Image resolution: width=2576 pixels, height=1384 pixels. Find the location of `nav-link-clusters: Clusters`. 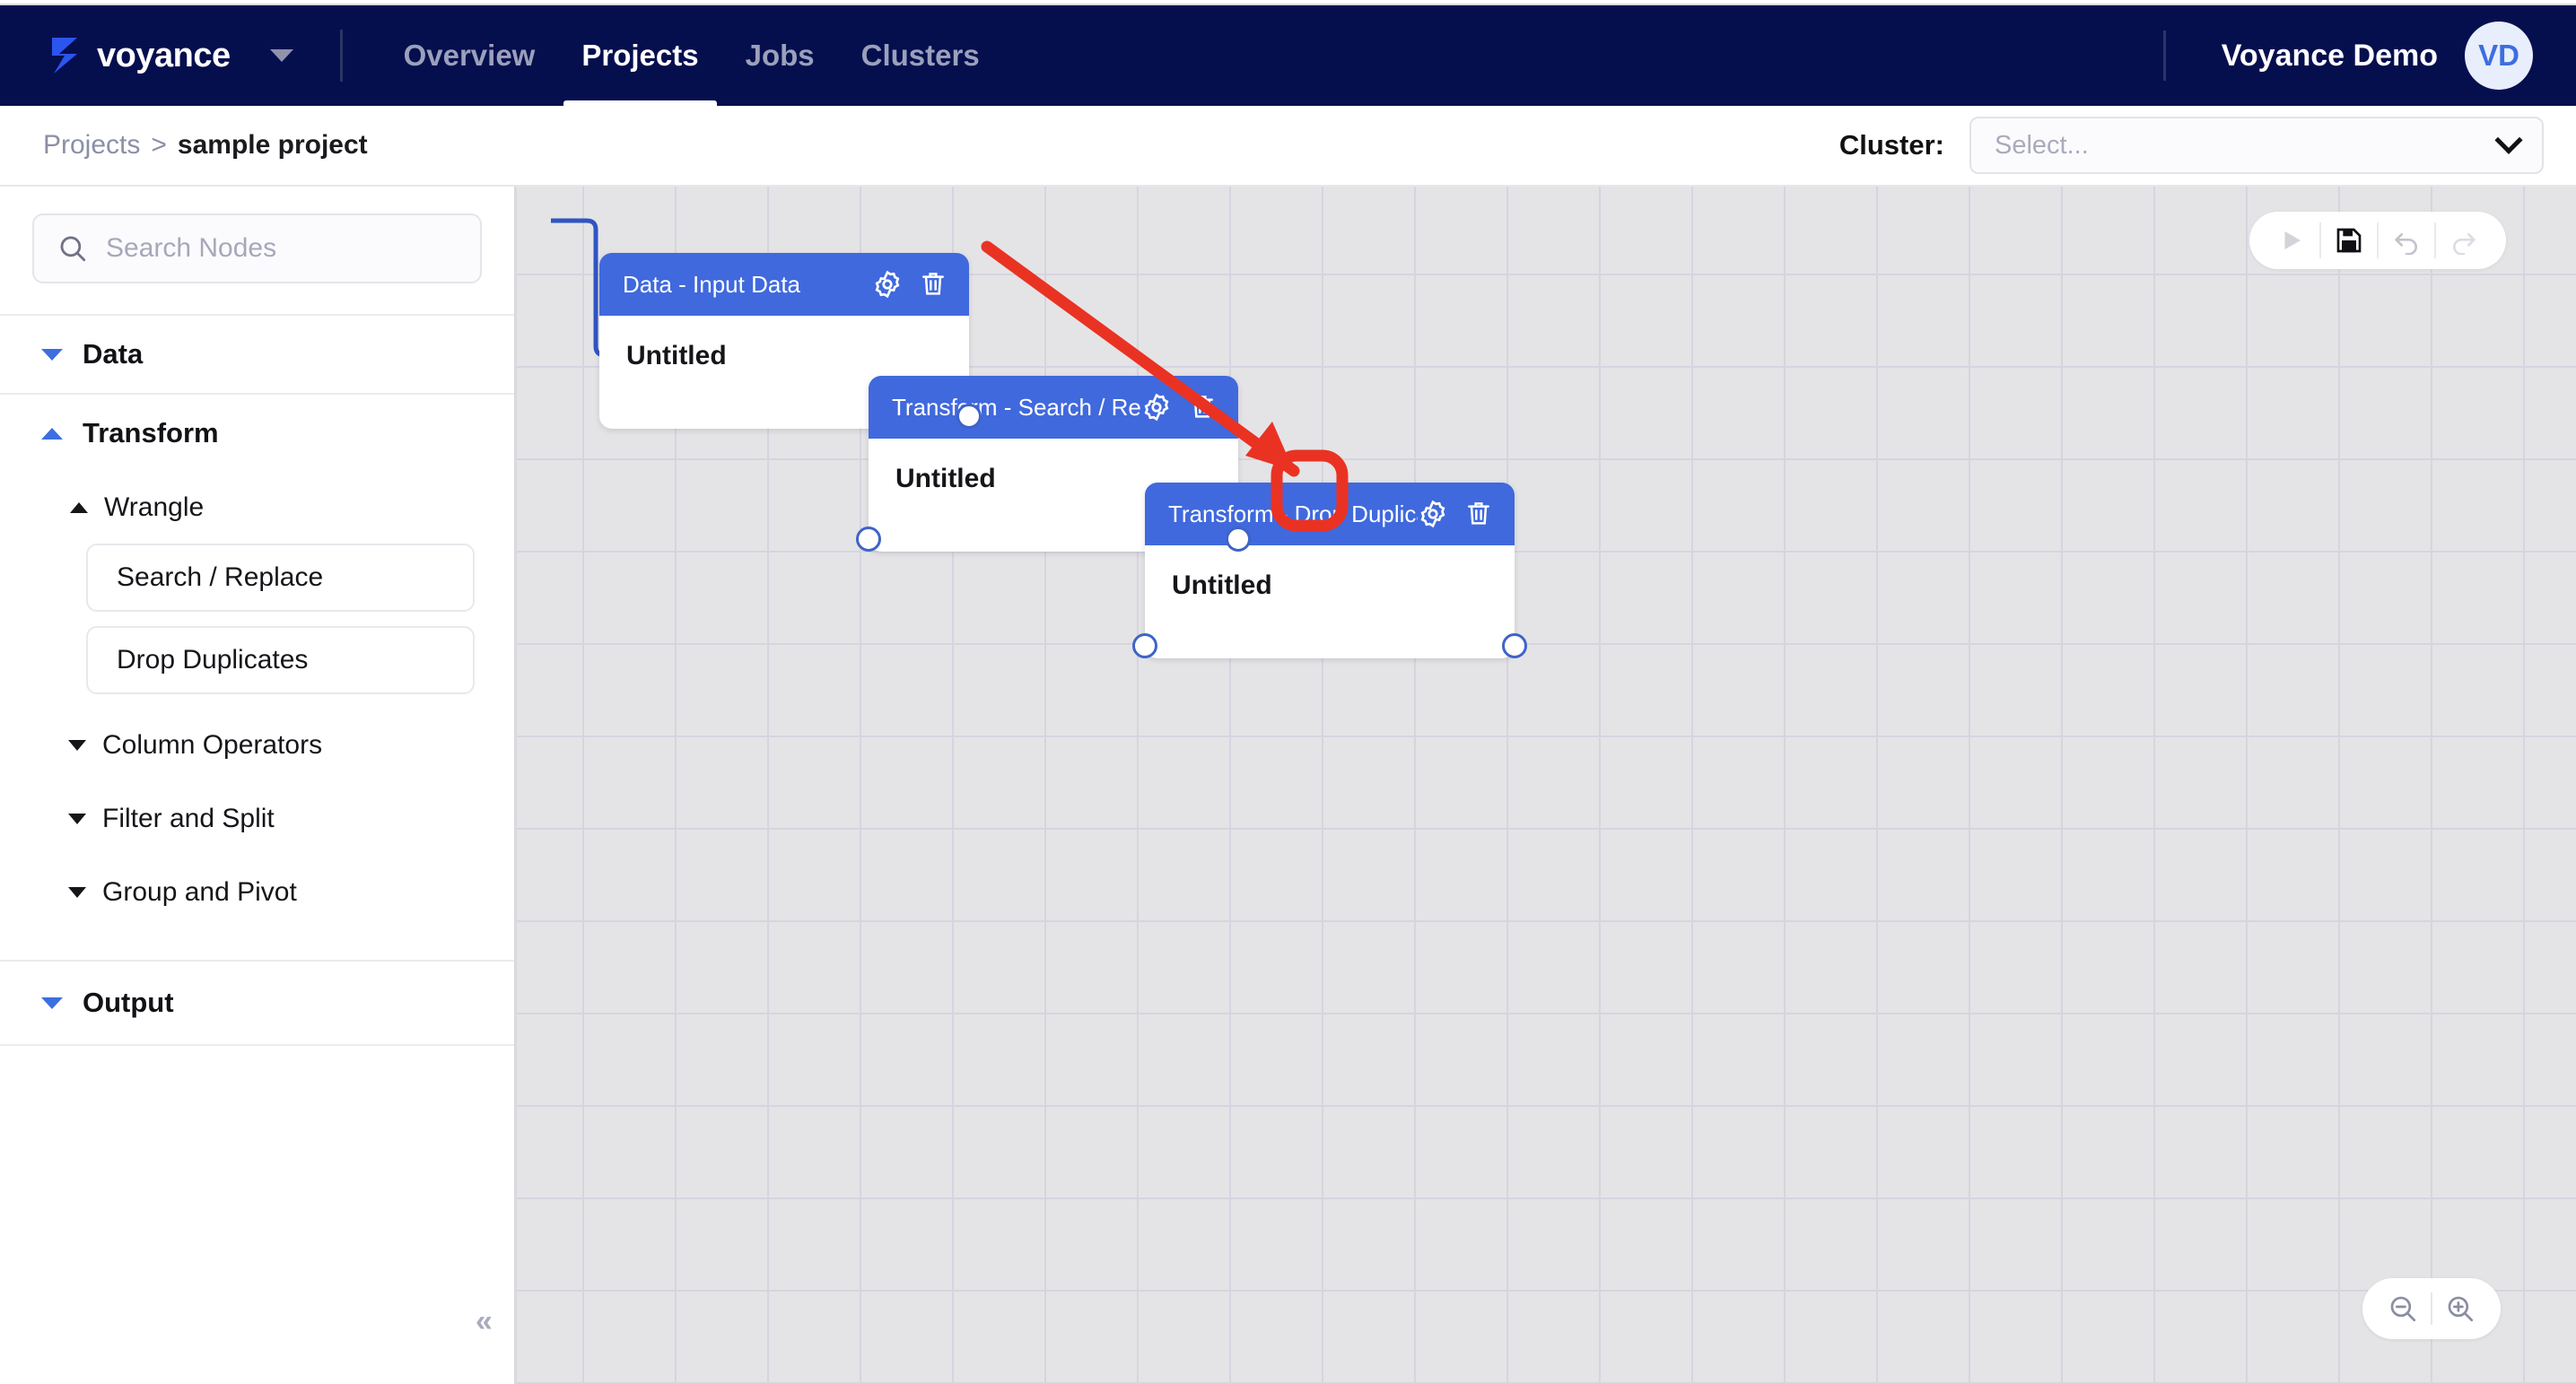

nav-link-clusters: Clusters is located at coordinates (920, 55).